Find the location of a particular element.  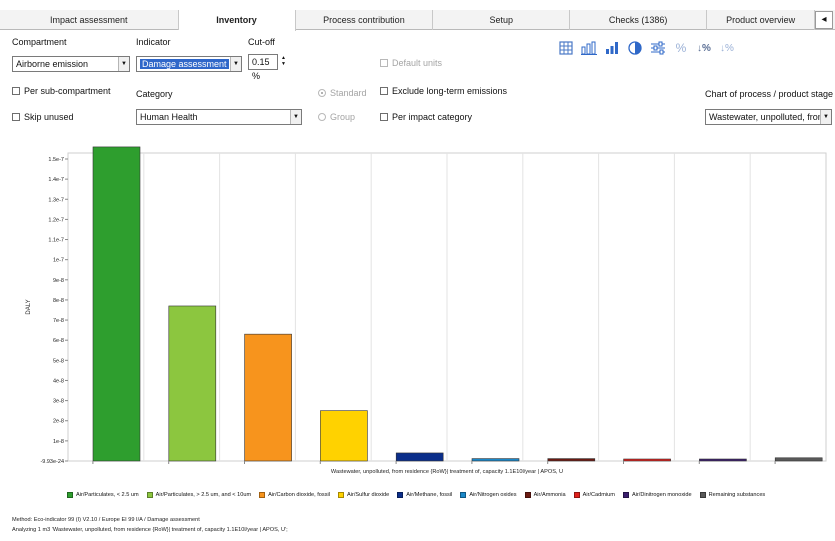

compartment-label: Compartment is located at coordinates (39, 42).